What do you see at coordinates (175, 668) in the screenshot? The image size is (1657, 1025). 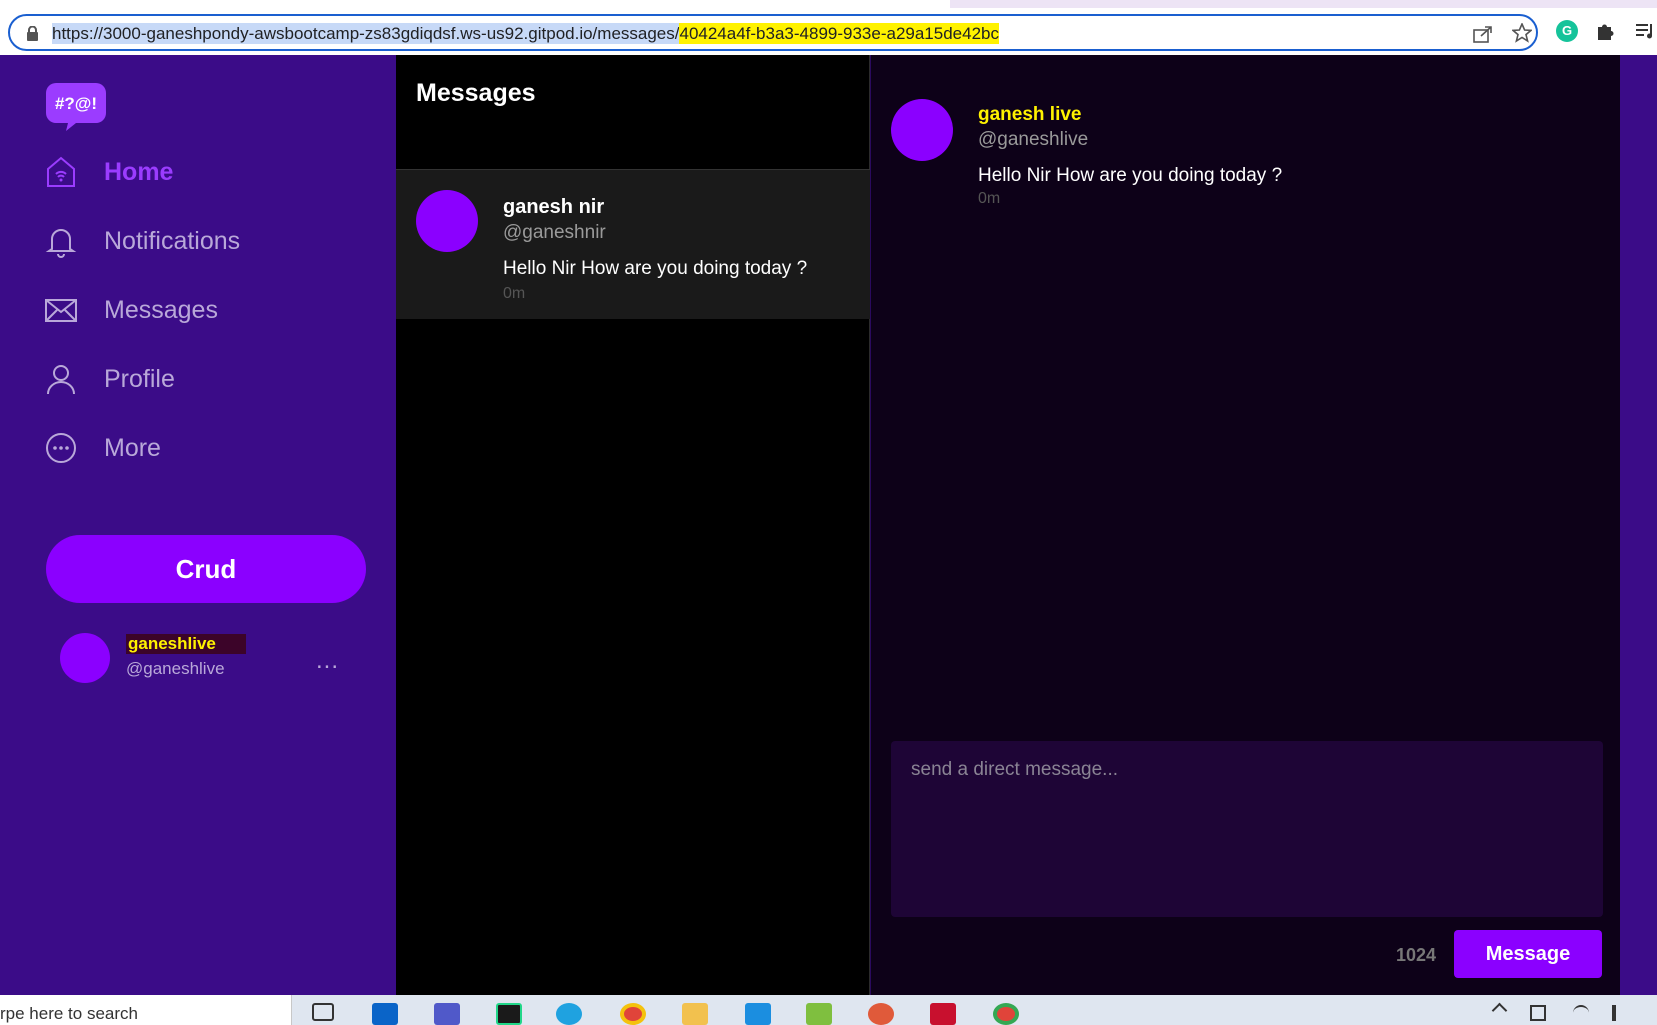 I see `profile-handle: @ganeshlive` at bounding box center [175, 668].